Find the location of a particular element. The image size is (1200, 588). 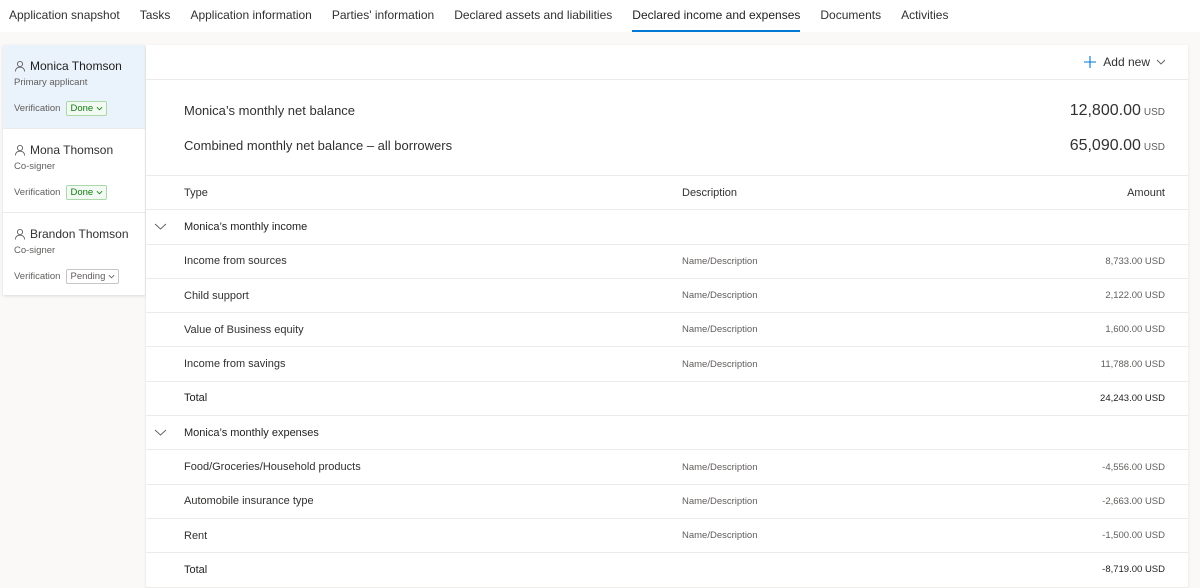

row-amount: 11,788.00 USD is located at coordinates (1132, 364).